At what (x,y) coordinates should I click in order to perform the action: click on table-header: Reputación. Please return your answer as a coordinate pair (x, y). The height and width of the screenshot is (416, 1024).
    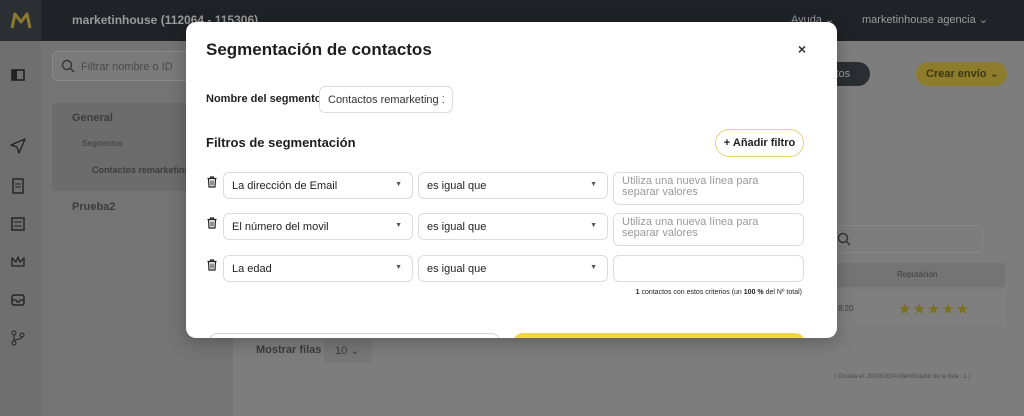
    Looking at the image, I should click on (918, 275).